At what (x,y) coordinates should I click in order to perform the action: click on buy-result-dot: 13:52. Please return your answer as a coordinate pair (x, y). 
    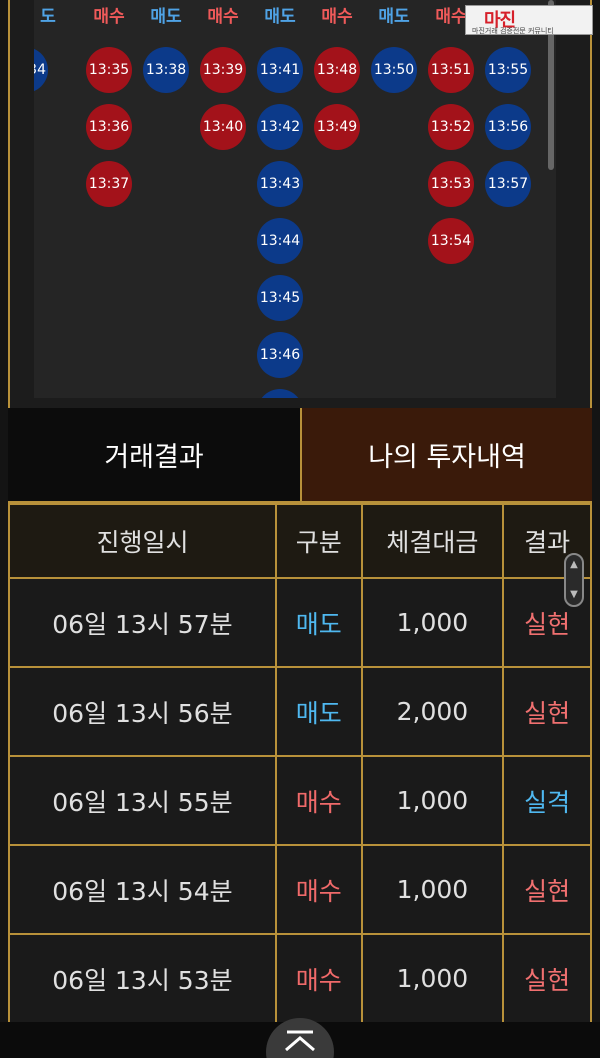
    Looking at the image, I should click on (451, 127).